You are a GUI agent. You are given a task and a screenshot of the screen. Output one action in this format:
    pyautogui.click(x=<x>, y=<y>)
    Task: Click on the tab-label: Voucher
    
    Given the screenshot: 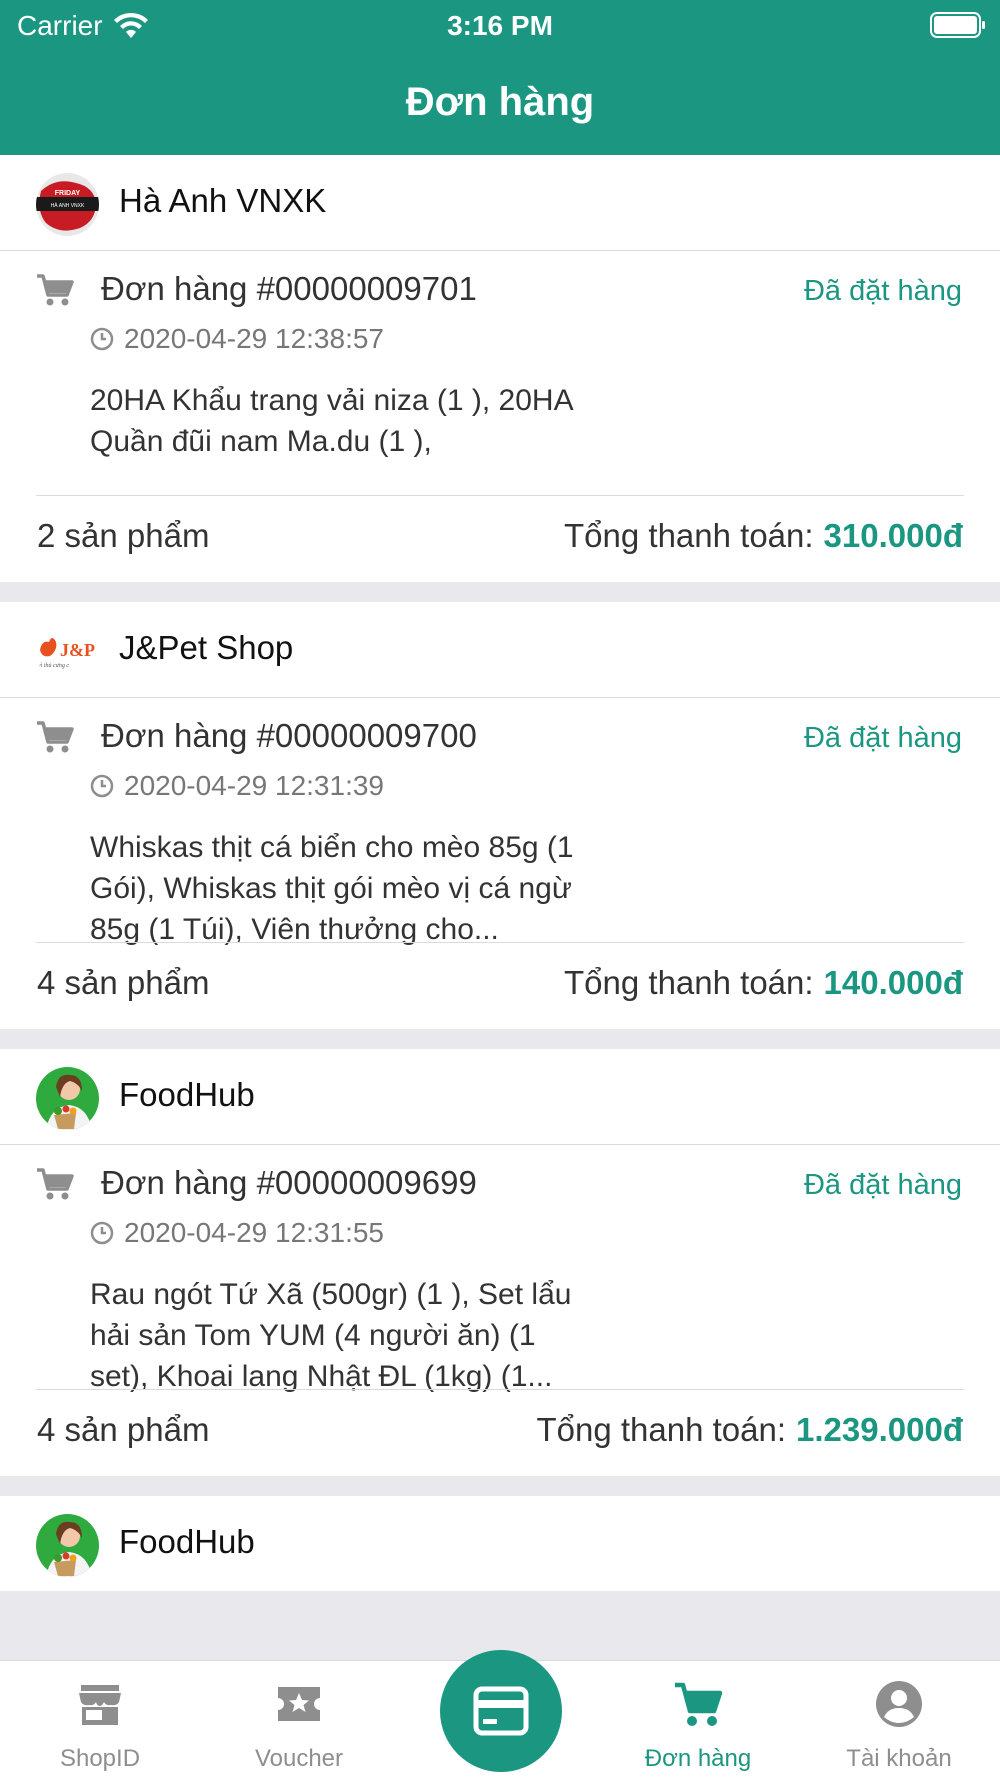 What is the action you would take?
    pyautogui.click(x=299, y=1758)
    